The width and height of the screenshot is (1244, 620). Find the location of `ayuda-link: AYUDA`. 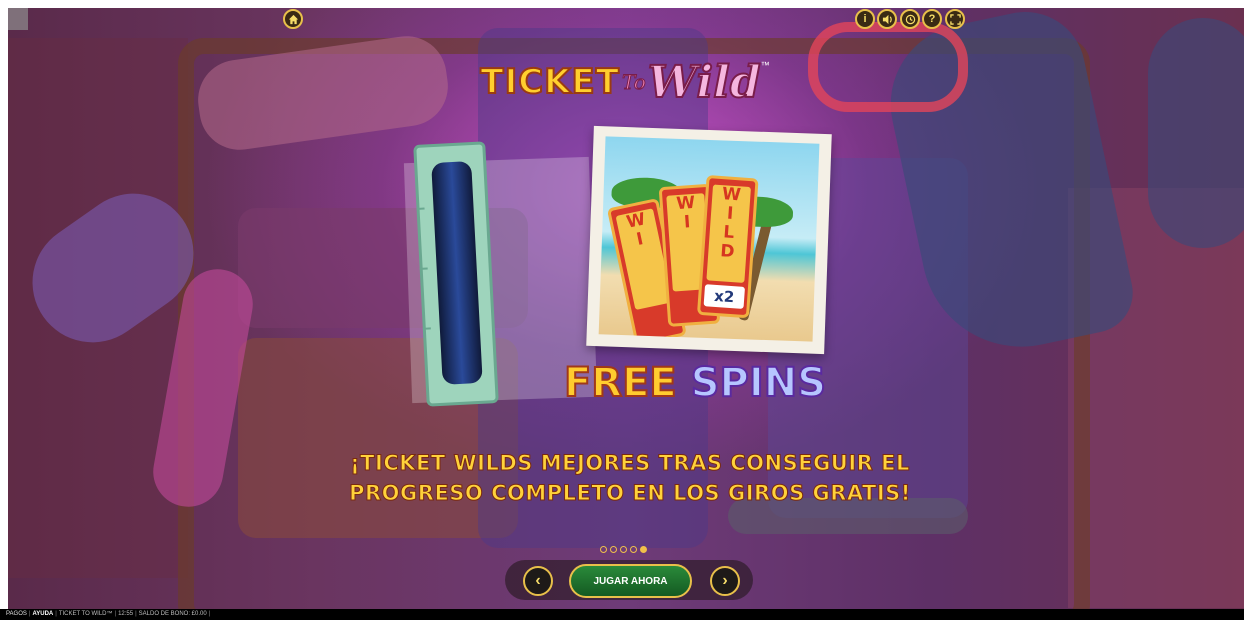

ayuda-link: AYUDA is located at coordinates (42, 614).